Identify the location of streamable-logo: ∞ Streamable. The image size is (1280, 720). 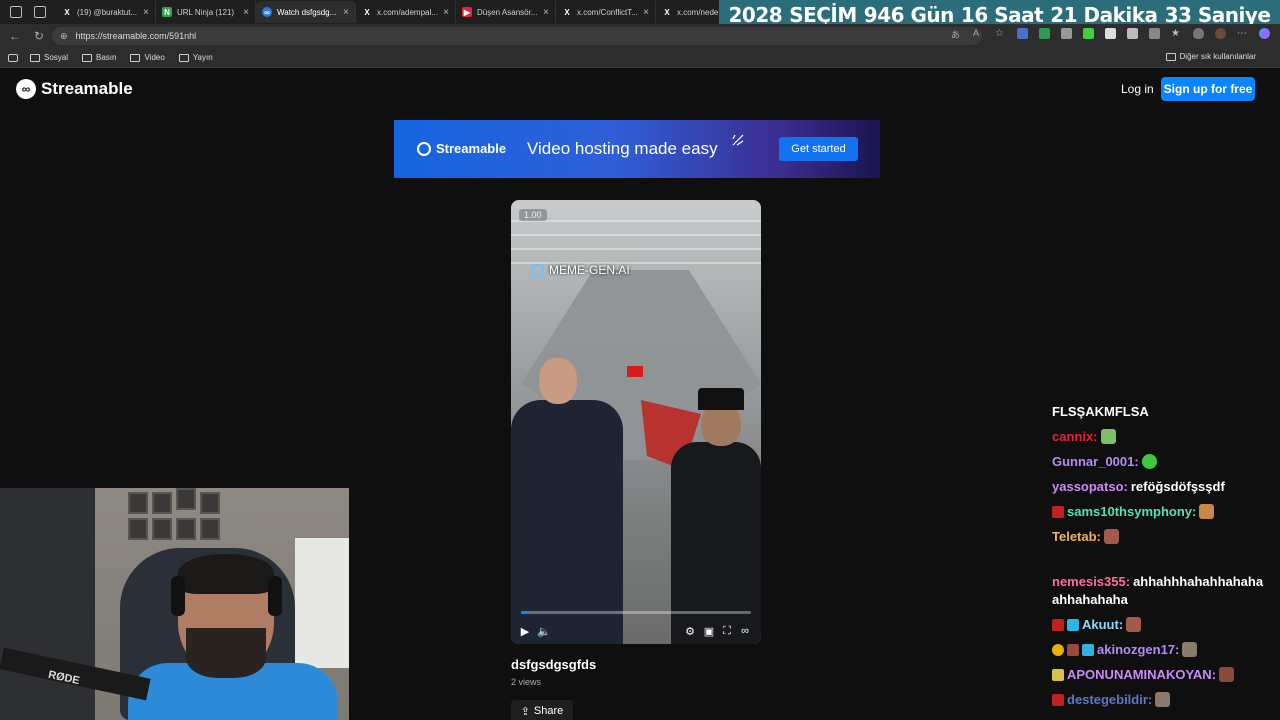
(74, 89).